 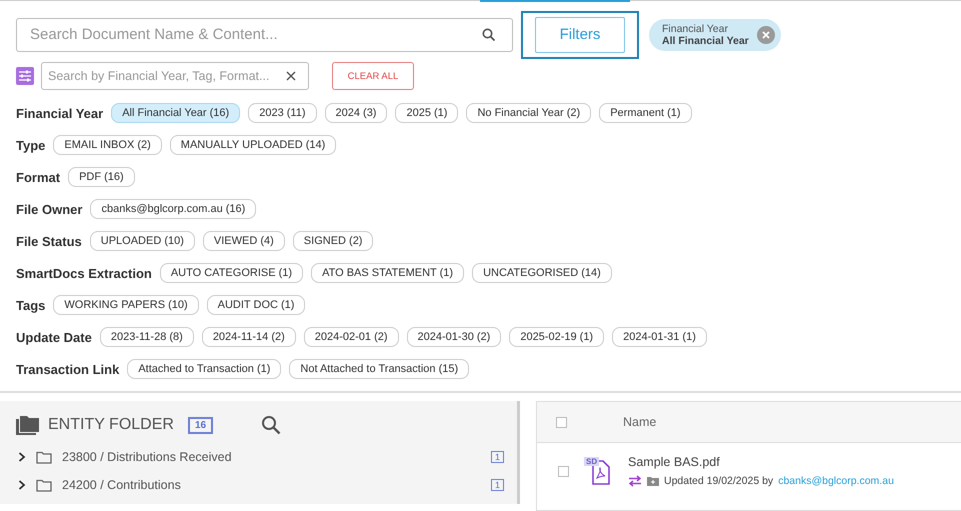 I want to click on folder-item: 24200 / Contributions 1, so click(x=260, y=485).